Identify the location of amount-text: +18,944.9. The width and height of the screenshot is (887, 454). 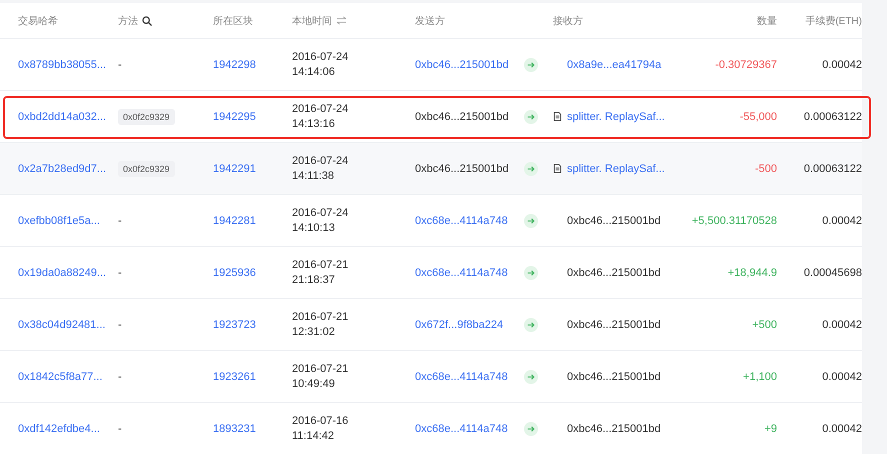
(752, 272).